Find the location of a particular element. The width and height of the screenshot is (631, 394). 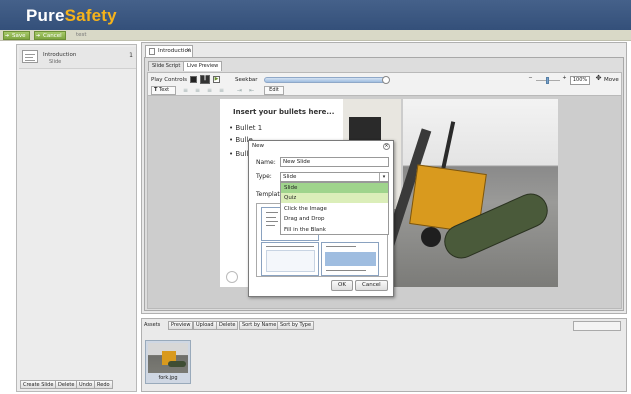

slide-list-item: Introduction Slide 1 is located at coordinates (77, 58).